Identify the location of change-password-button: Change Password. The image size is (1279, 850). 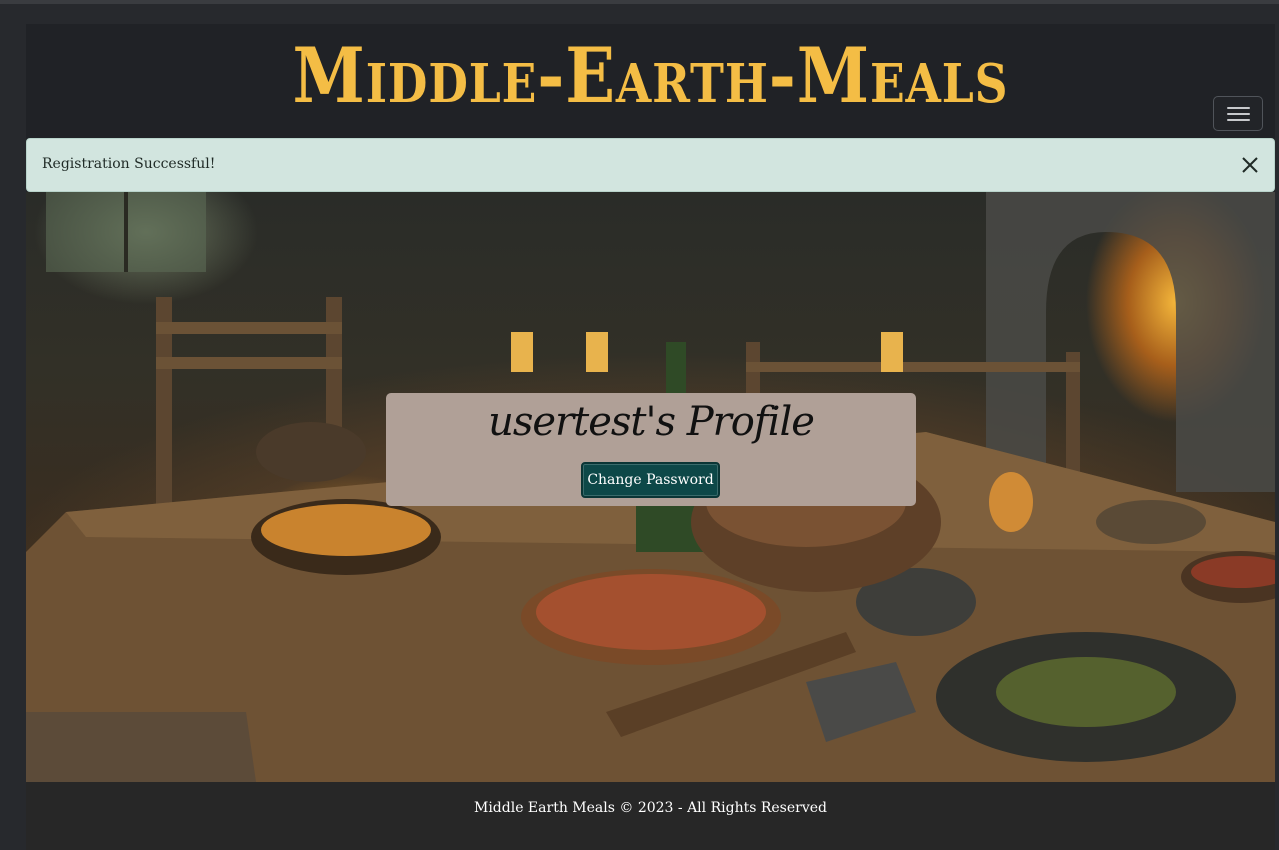
(650, 480).